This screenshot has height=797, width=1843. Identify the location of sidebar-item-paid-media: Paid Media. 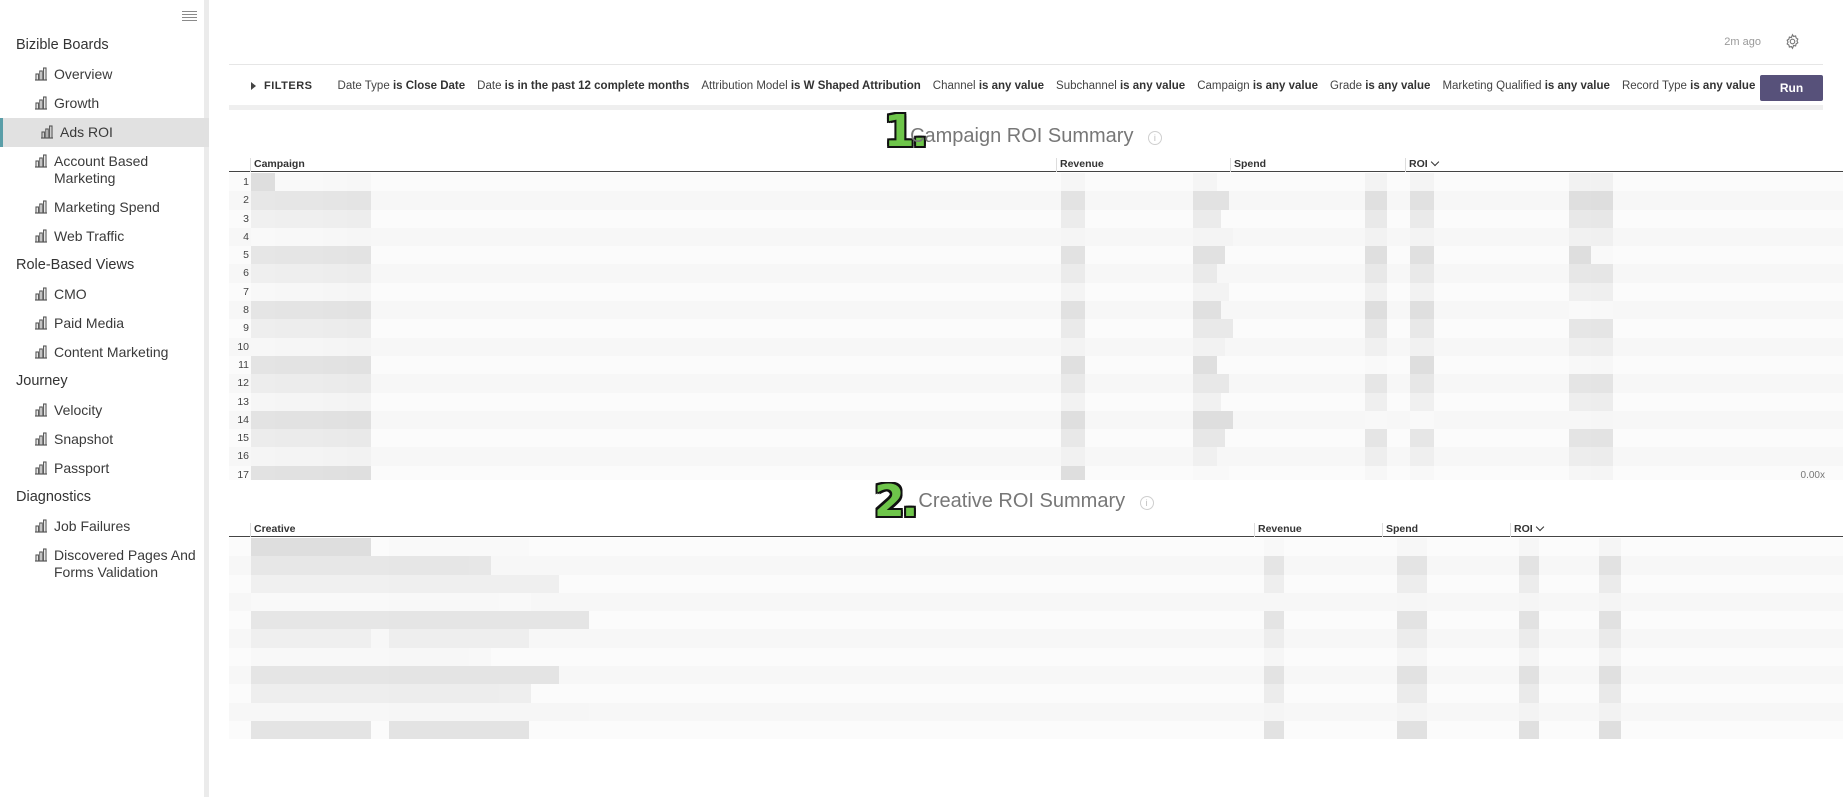
(104, 323).